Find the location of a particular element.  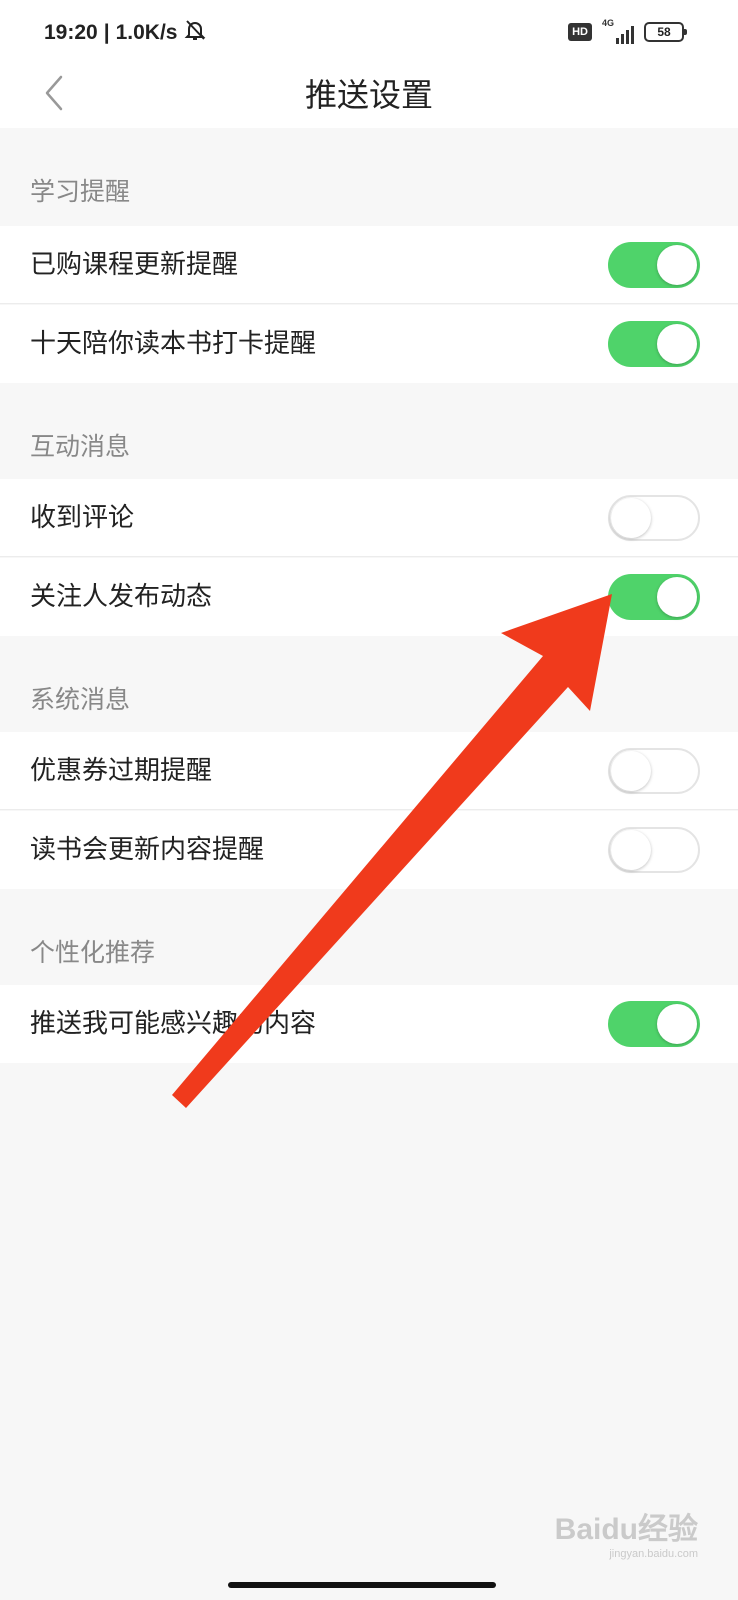

toggle-switch-book-club-updates is located at coordinates (654, 850).